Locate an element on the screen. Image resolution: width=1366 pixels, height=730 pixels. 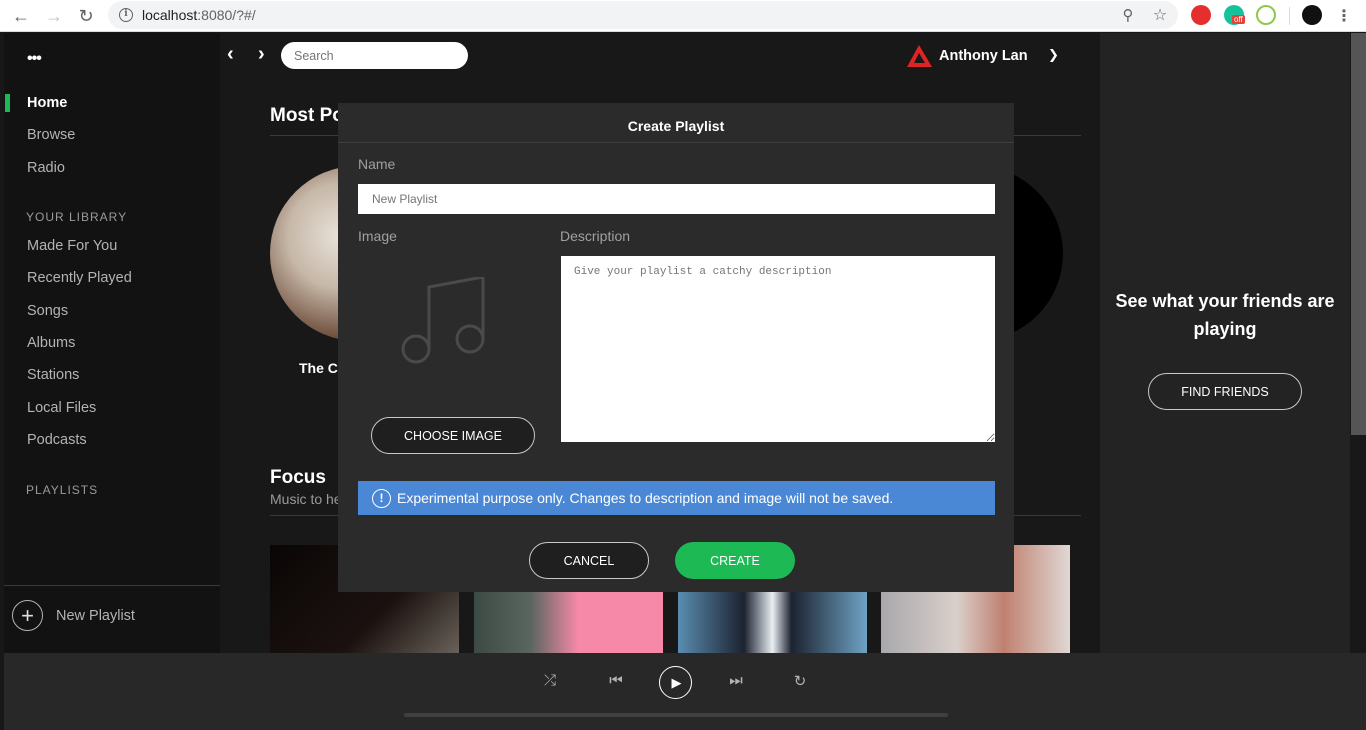
sidebar-item-radio: Radio is located at coordinates (46, 168).